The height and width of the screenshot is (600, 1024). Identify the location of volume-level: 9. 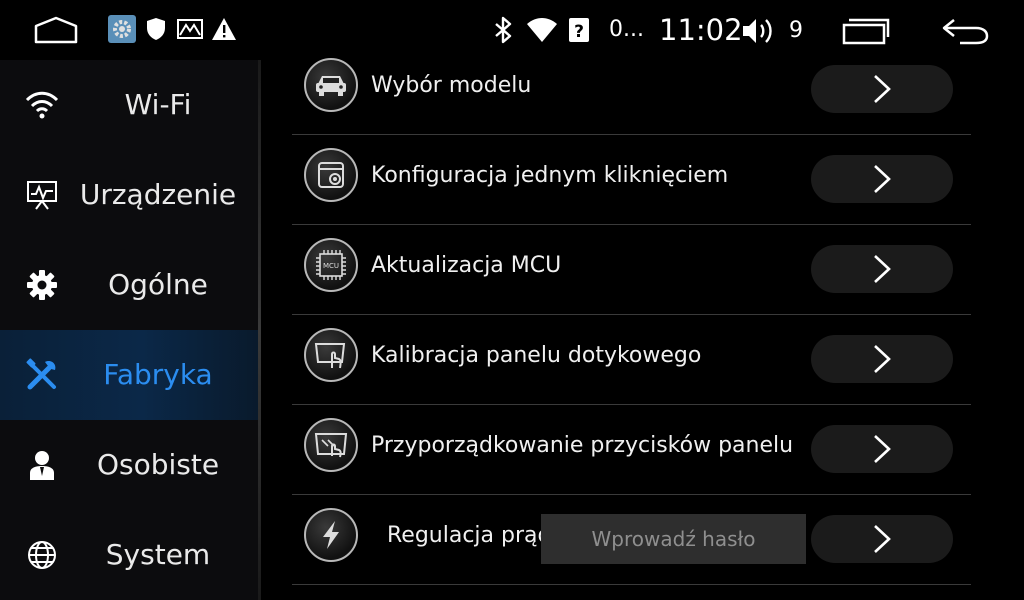
(796, 30).